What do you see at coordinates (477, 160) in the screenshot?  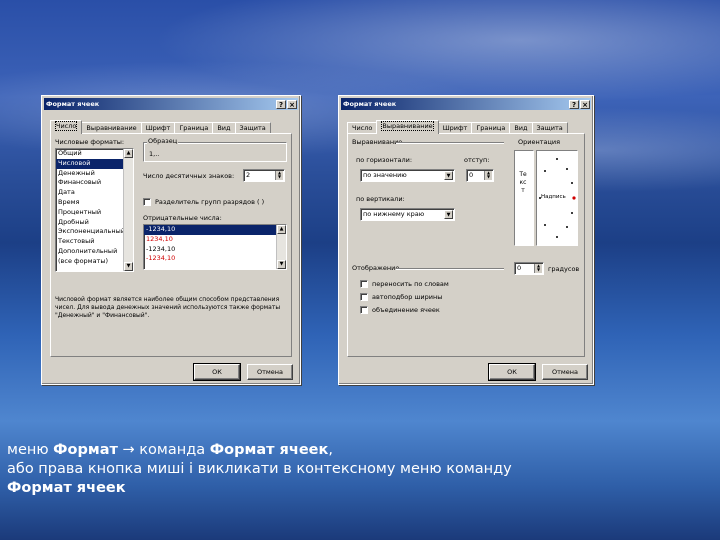 I see `indent-label: отступ:` at bounding box center [477, 160].